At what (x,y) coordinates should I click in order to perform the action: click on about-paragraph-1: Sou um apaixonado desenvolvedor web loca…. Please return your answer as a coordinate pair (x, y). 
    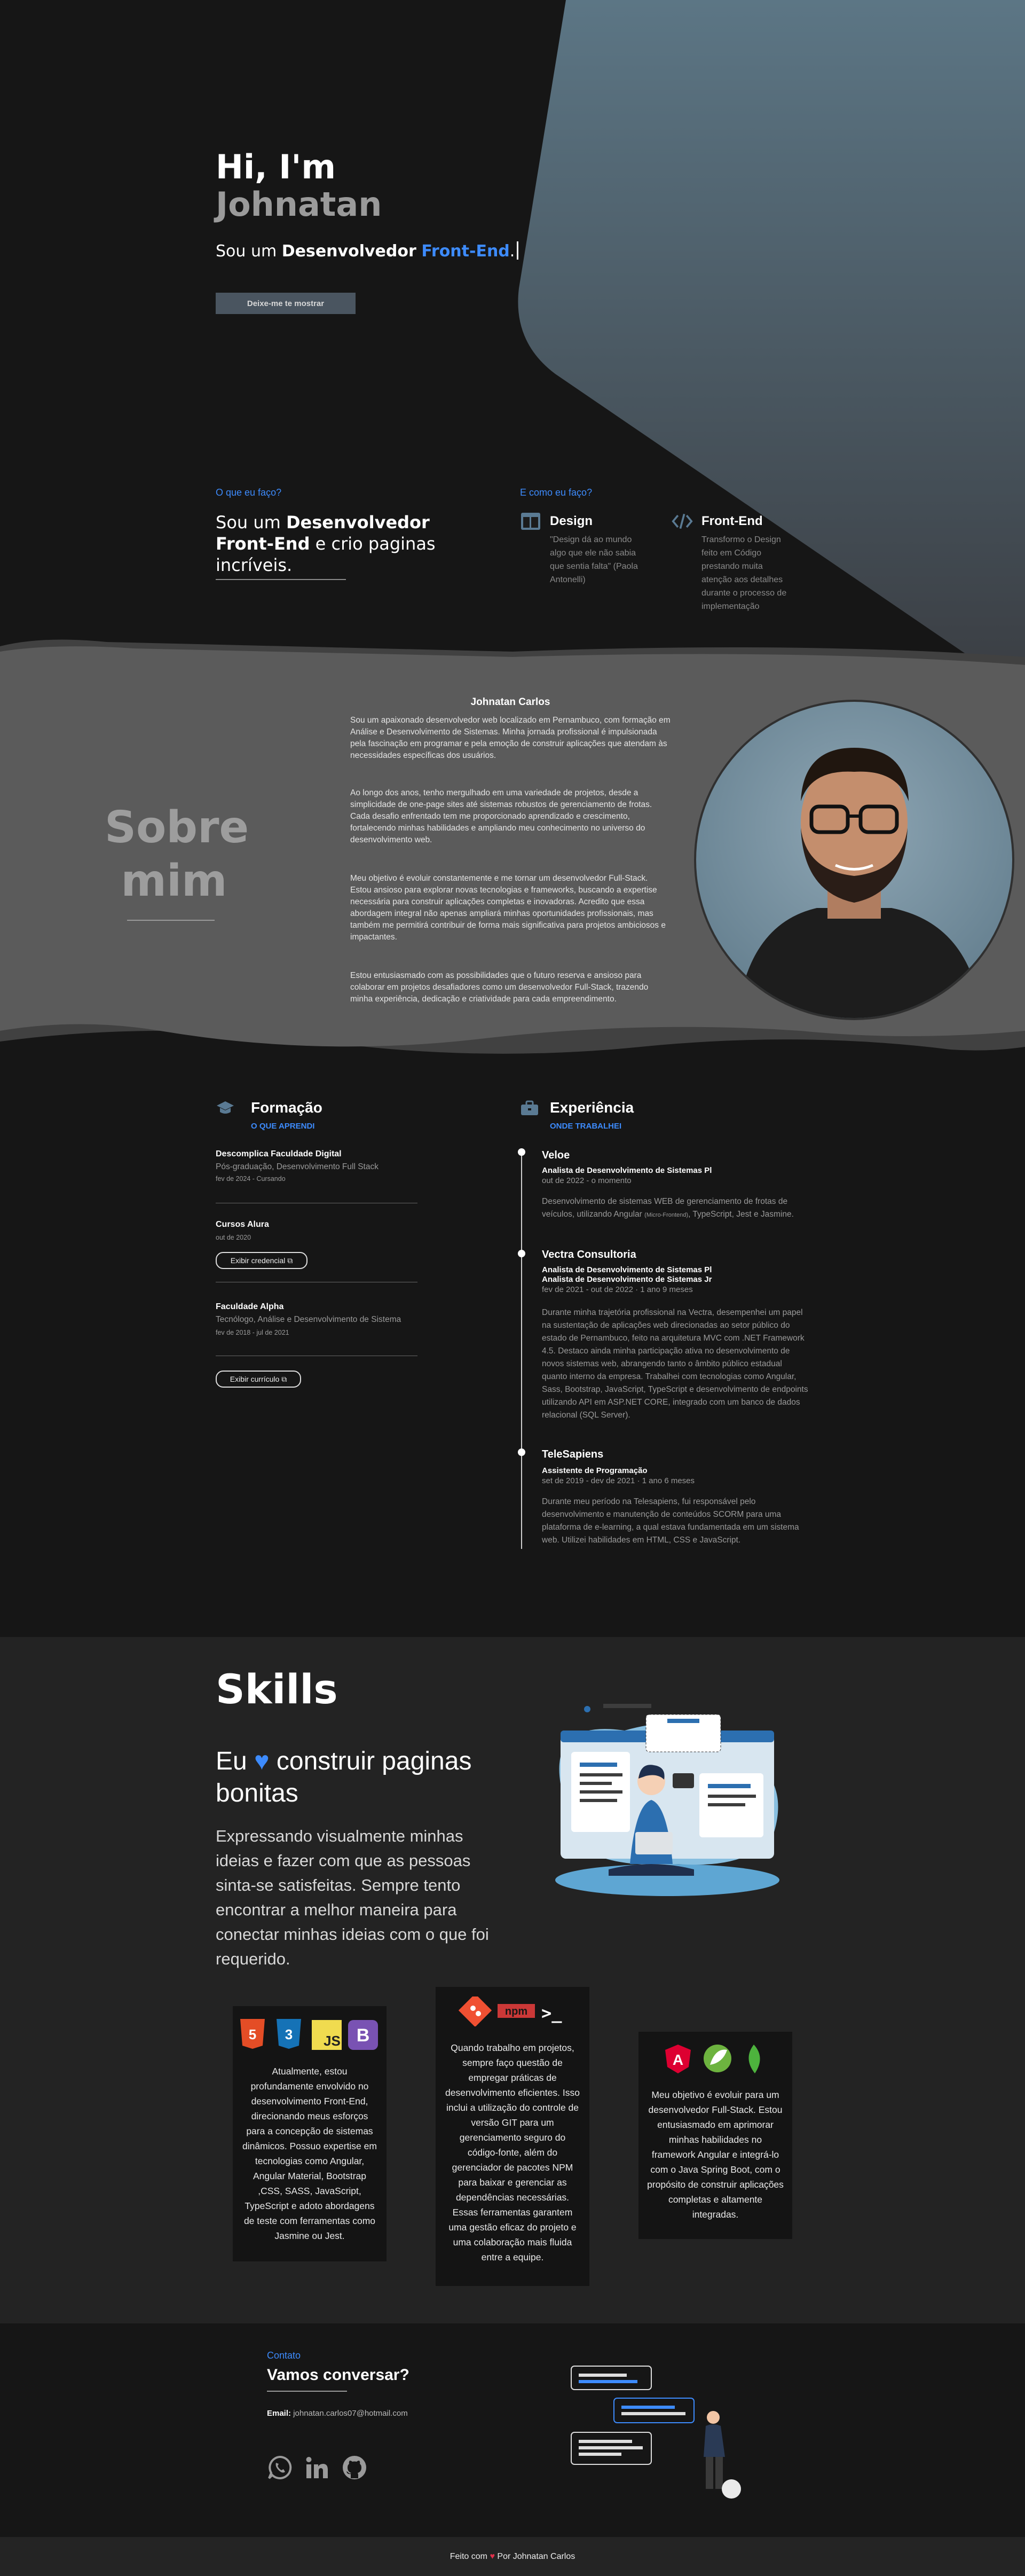
    Looking at the image, I should click on (510, 738).